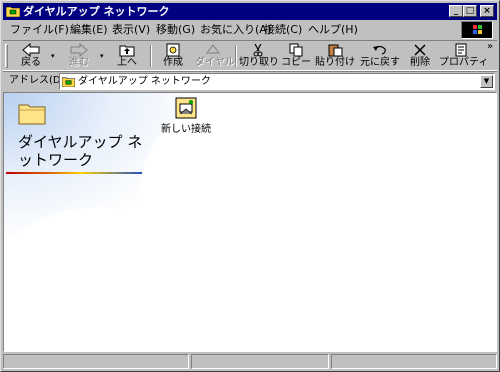 The height and width of the screenshot is (372, 500). What do you see at coordinates (79, 50) in the screenshot?
I see `forward-arrow-icon` at bounding box center [79, 50].